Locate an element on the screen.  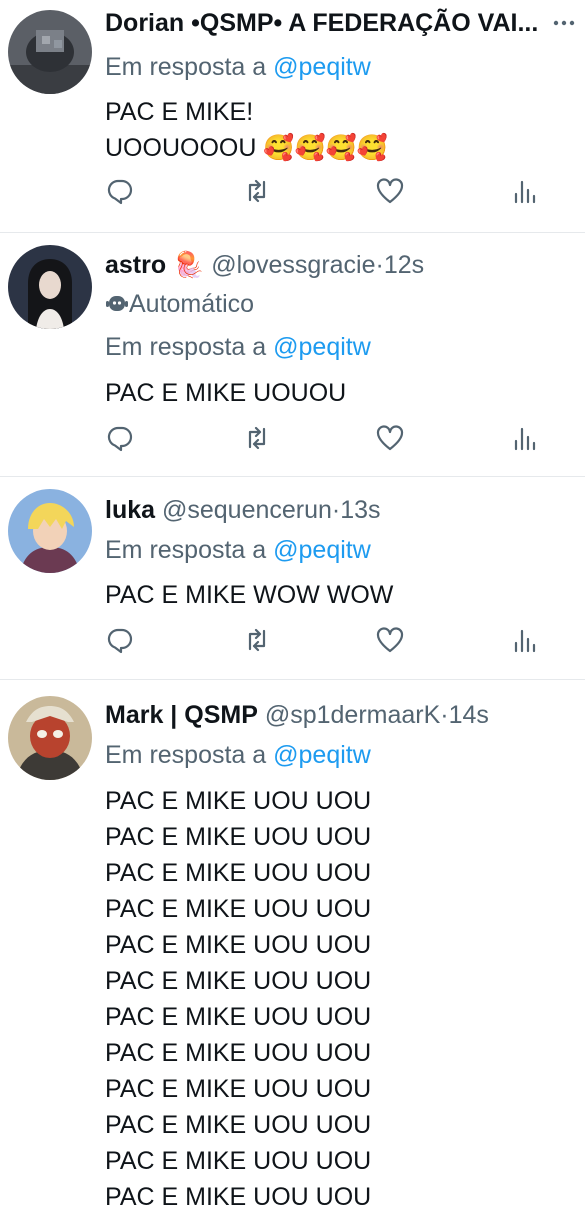
tweet-header: astro 🪼 @lovessgracie·12s is located at coordinates (264, 265).